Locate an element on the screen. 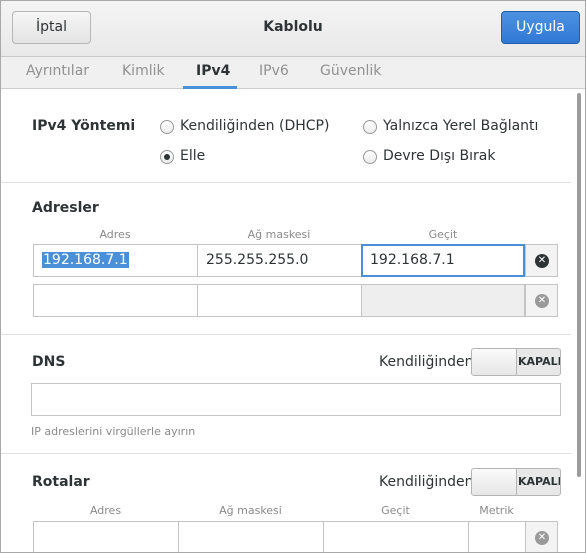  route-netmask-column-header: Ağ maskesi is located at coordinates (250, 510).